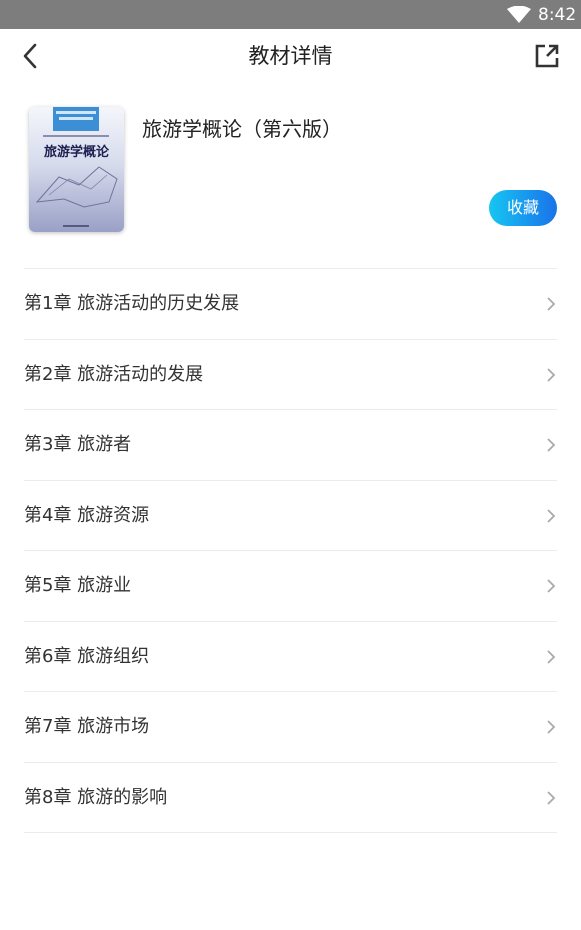 The height and width of the screenshot is (930, 581). What do you see at coordinates (132, 303) in the screenshot?
I see `chapter-label: 第1章 旅游活动的历史发展` at bounding box center [132, 303].